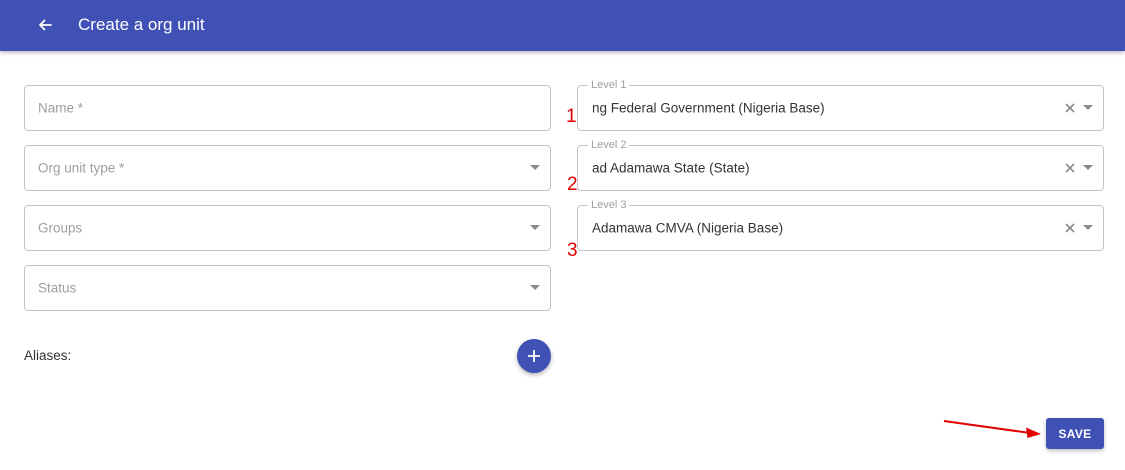 The width and height of the screenshot is (1125, 470). What do you see at coordinates (609, 205) in the screenshot?
I see `level-3-label: Level 3` at bounding box center [609, 205].